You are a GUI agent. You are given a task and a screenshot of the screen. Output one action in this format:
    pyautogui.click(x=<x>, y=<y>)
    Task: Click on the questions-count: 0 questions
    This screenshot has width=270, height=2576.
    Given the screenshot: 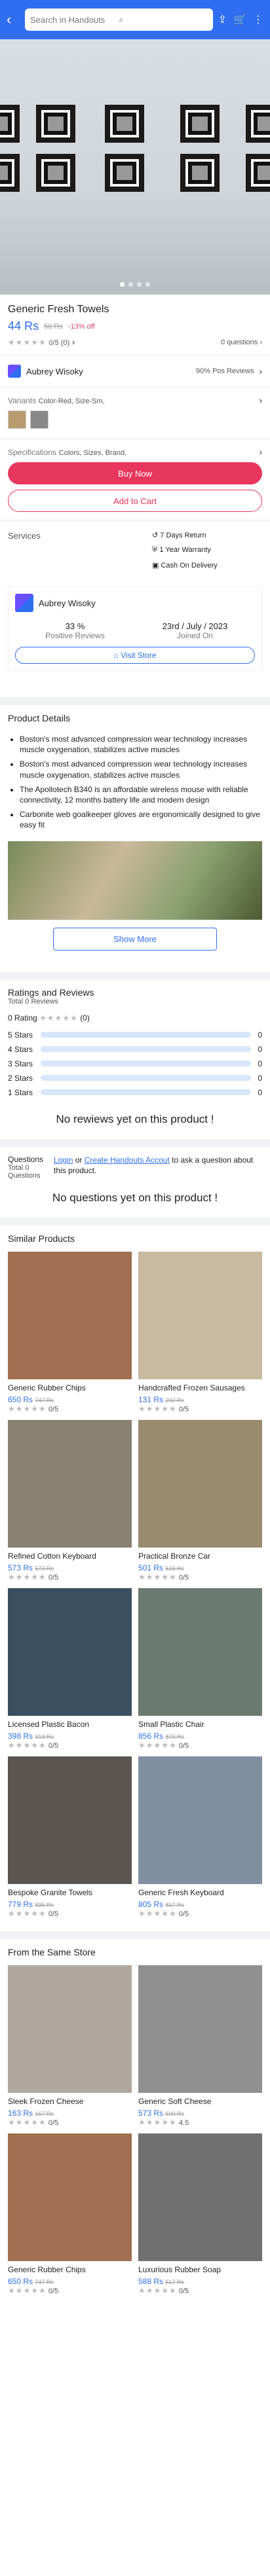 What is the action you would take?
    pyautogui.click(x=239, y=342)
    